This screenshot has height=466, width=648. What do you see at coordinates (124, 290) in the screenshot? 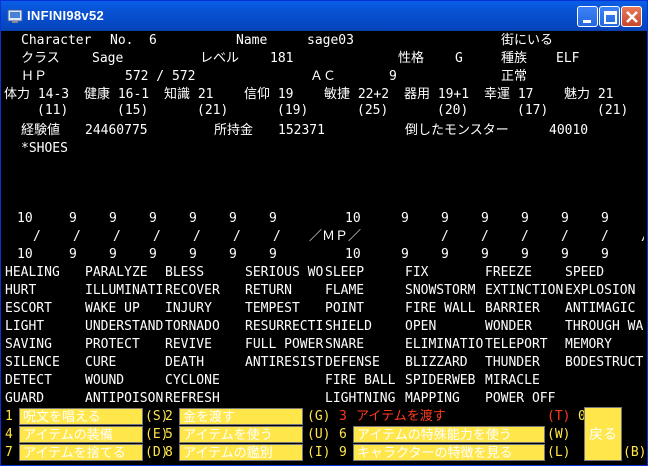
I see `spell-item: ILLUMINATI` at bounding box center [124, 290].